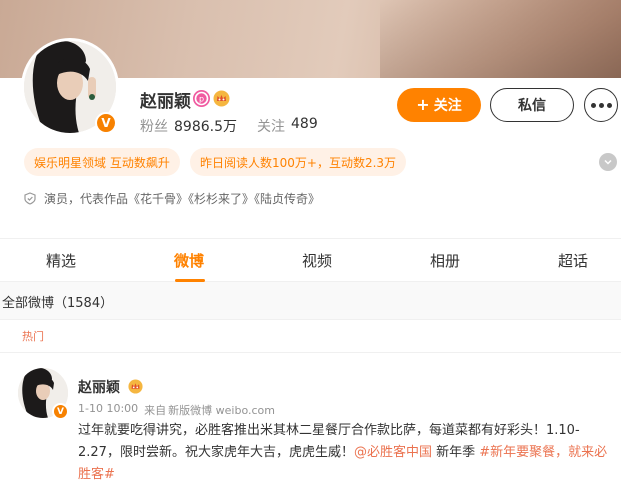 This screenshot has width=621, height=490. What do you see at coordinates (33, 336) in the screenshot?
I see `hot-label: 热门` at bounding box center [33, 336].